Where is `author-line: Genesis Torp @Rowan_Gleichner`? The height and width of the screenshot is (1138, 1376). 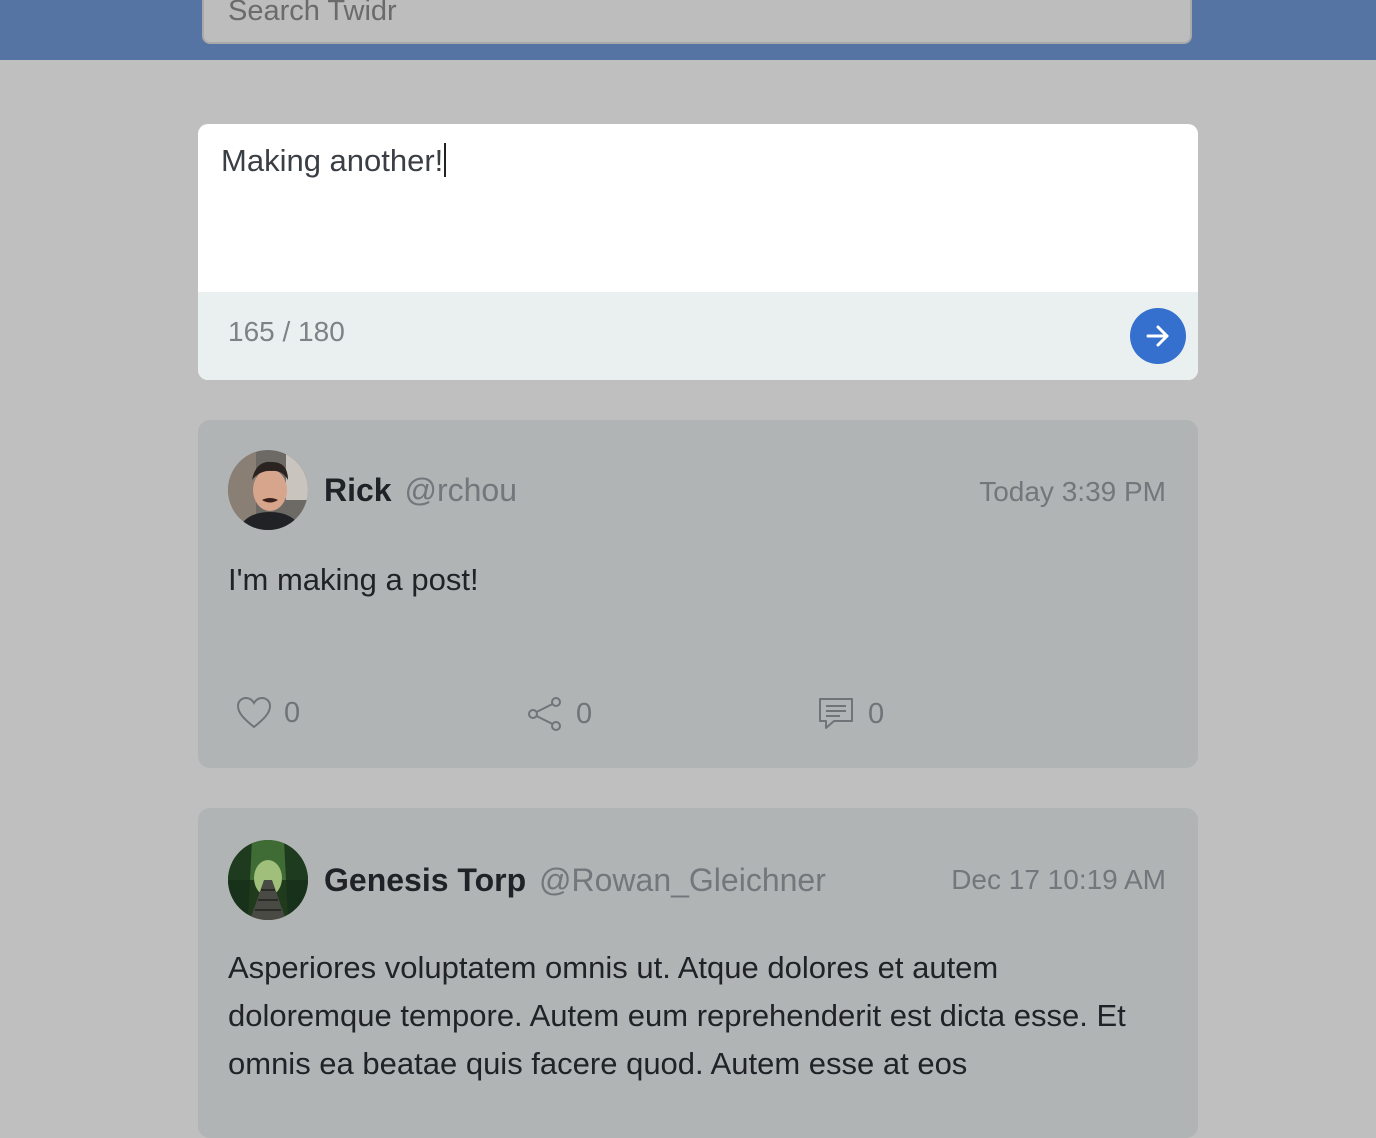
author-line: Genesis Torp @Rowan_Gleichner is located at coordinates (575, 880).